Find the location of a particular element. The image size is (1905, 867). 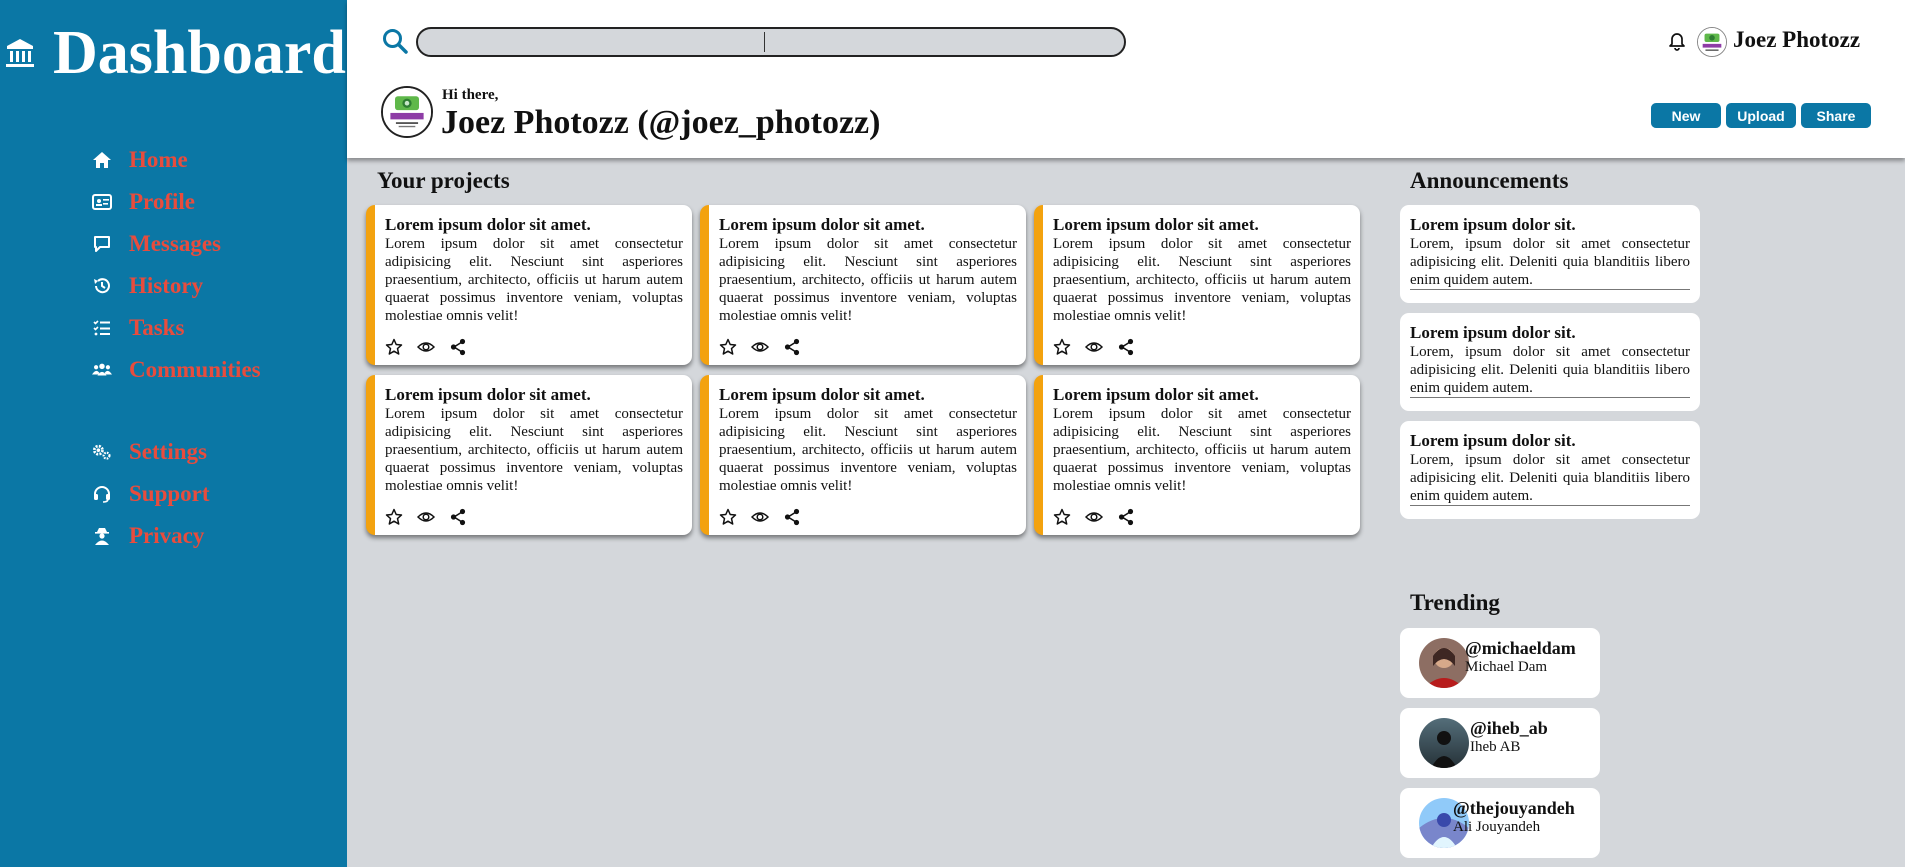

nav-tasks-label: Tasks is located at coordinates (157, 327).